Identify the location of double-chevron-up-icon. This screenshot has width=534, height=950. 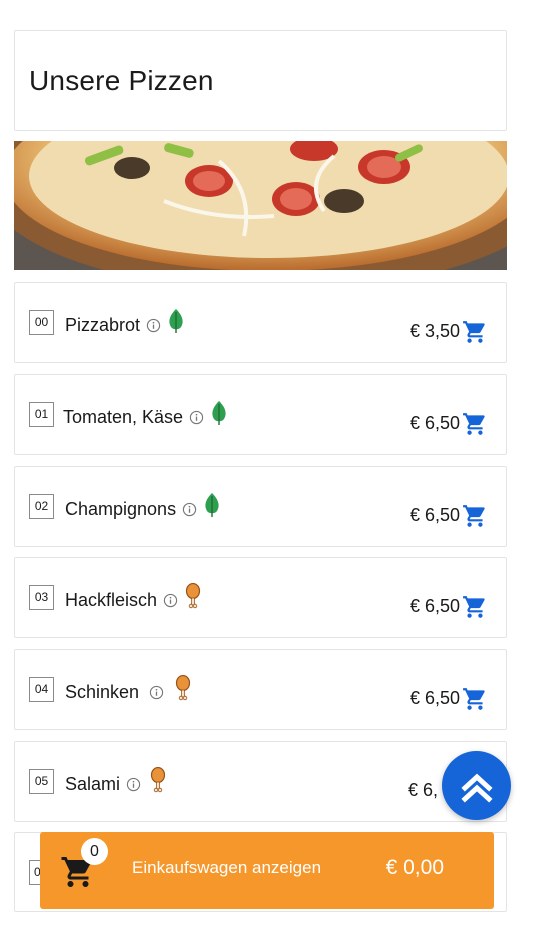
(476, 788).